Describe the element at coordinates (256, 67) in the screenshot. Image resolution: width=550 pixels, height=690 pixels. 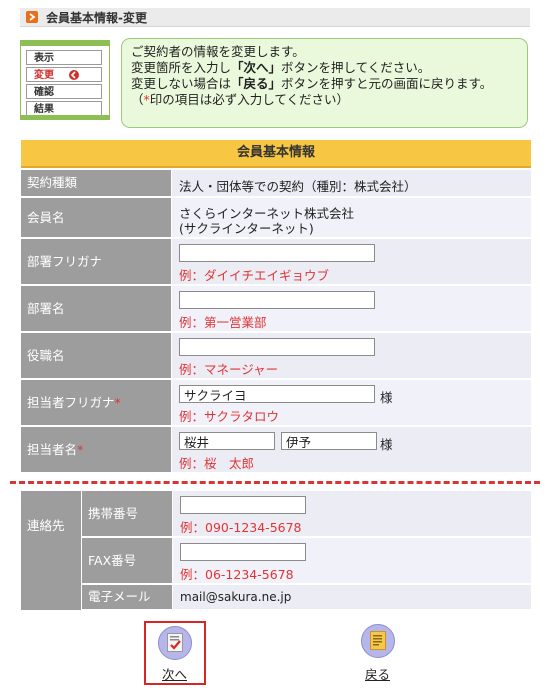
I see `instruction-next-emphasis: 「次へ」` at that location.